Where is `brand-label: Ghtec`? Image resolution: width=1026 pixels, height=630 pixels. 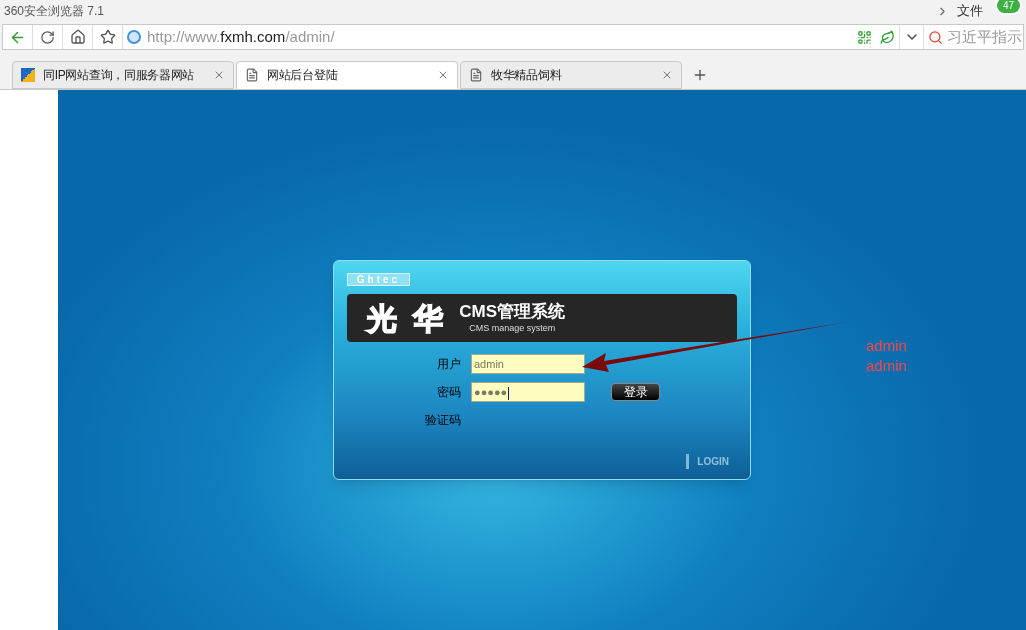
brand-label: Ghtec is located at coordinates (378, 279).